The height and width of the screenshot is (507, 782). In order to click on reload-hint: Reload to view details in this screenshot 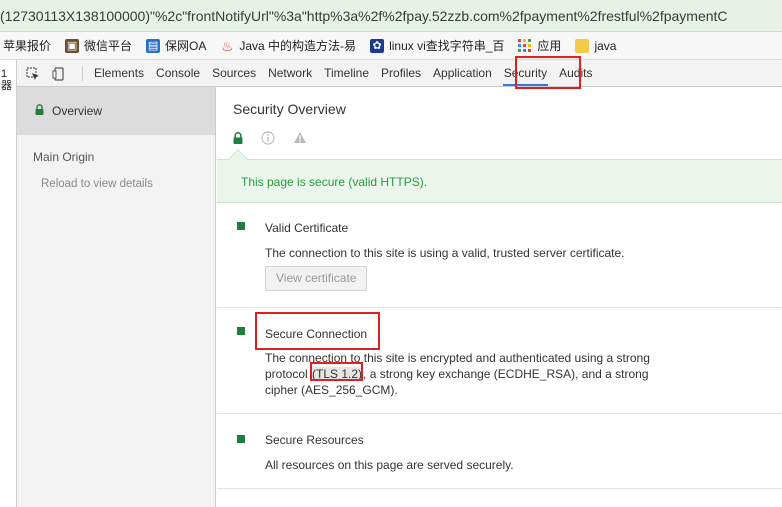, I will do `click(97, 184)`.